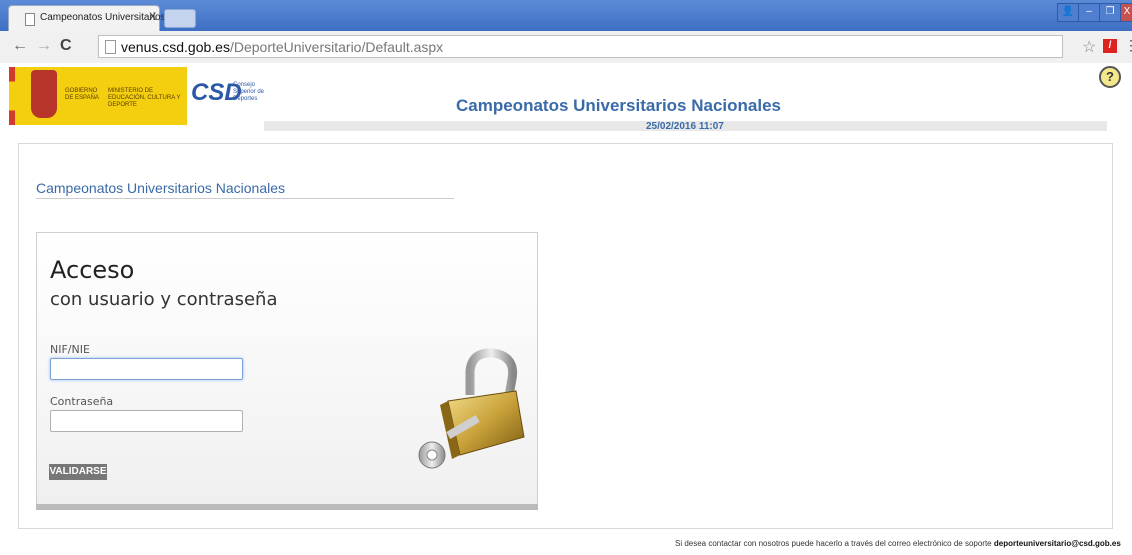  What do you see at coordinates (1089, 47) in the screenshot?
I see `bookmark-star-icon: ☆` at bounding box center [1089, 47].